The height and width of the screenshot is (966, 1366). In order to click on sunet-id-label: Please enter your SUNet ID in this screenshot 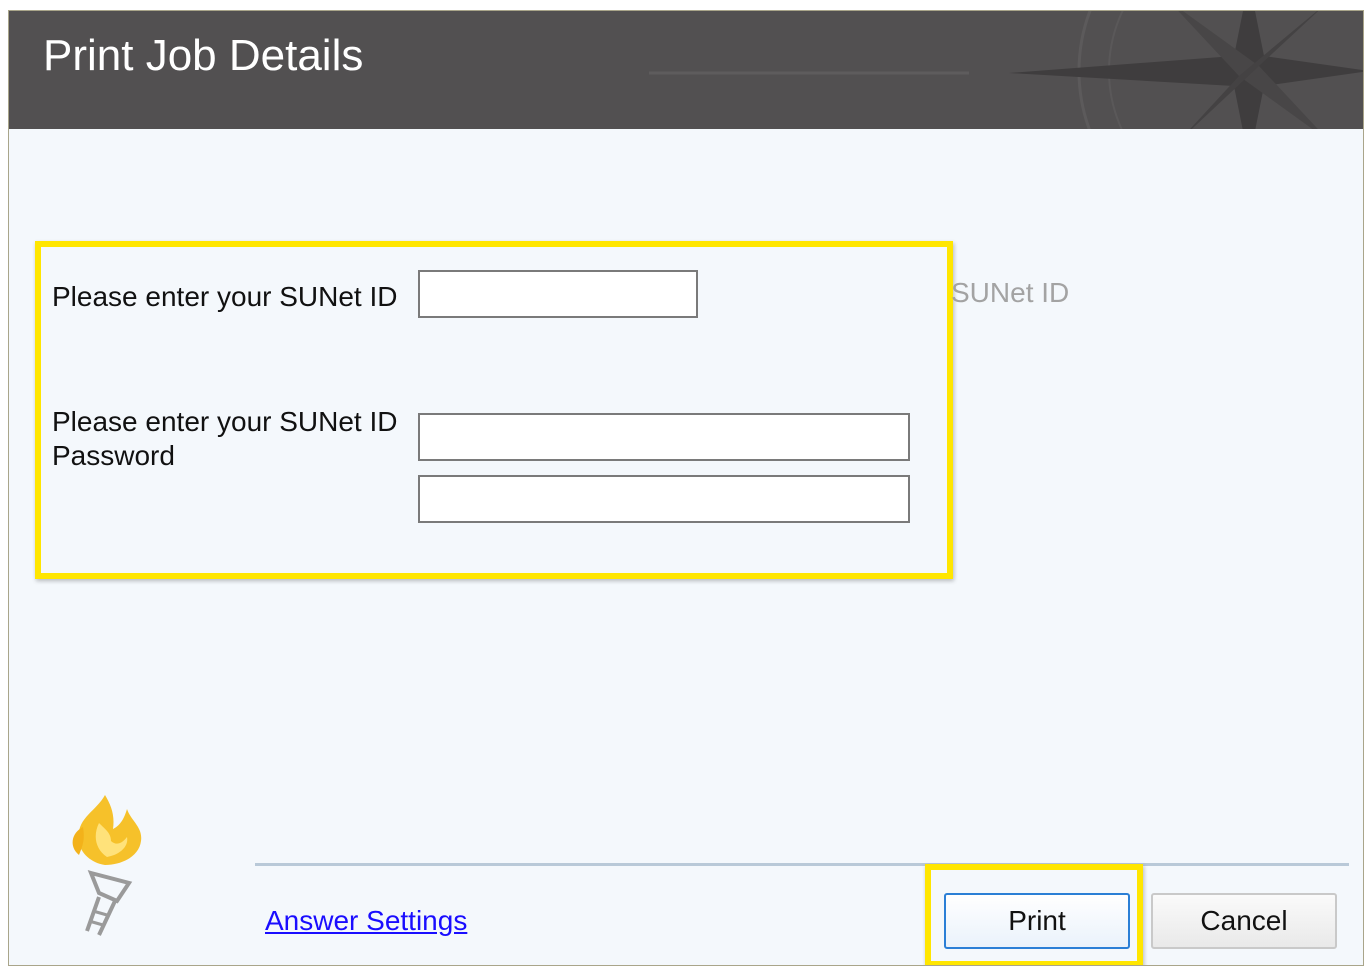, I will do `click(225, 296)`.